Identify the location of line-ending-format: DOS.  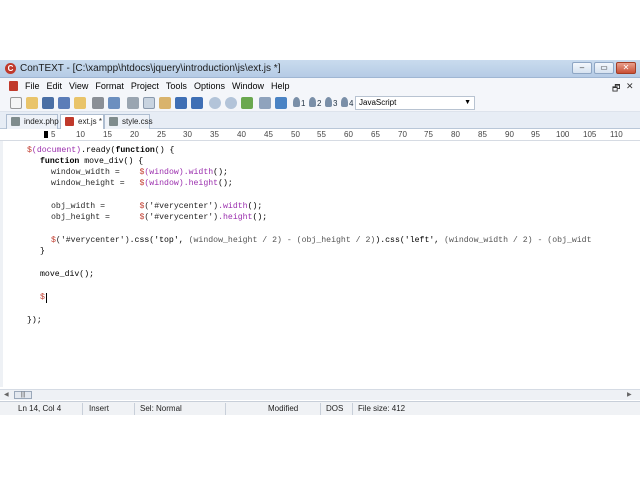
(335, 408).